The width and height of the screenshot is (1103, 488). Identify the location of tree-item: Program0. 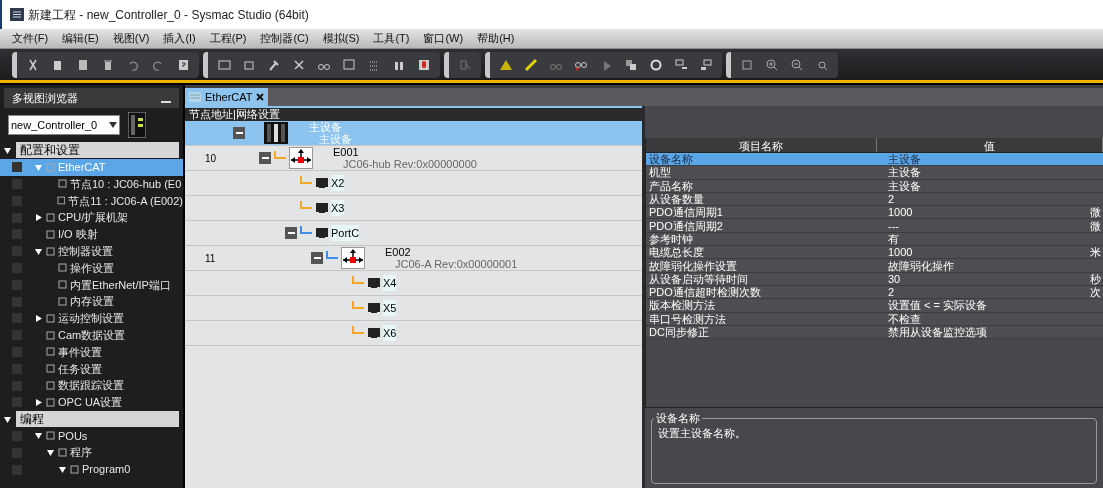
(106, 469).